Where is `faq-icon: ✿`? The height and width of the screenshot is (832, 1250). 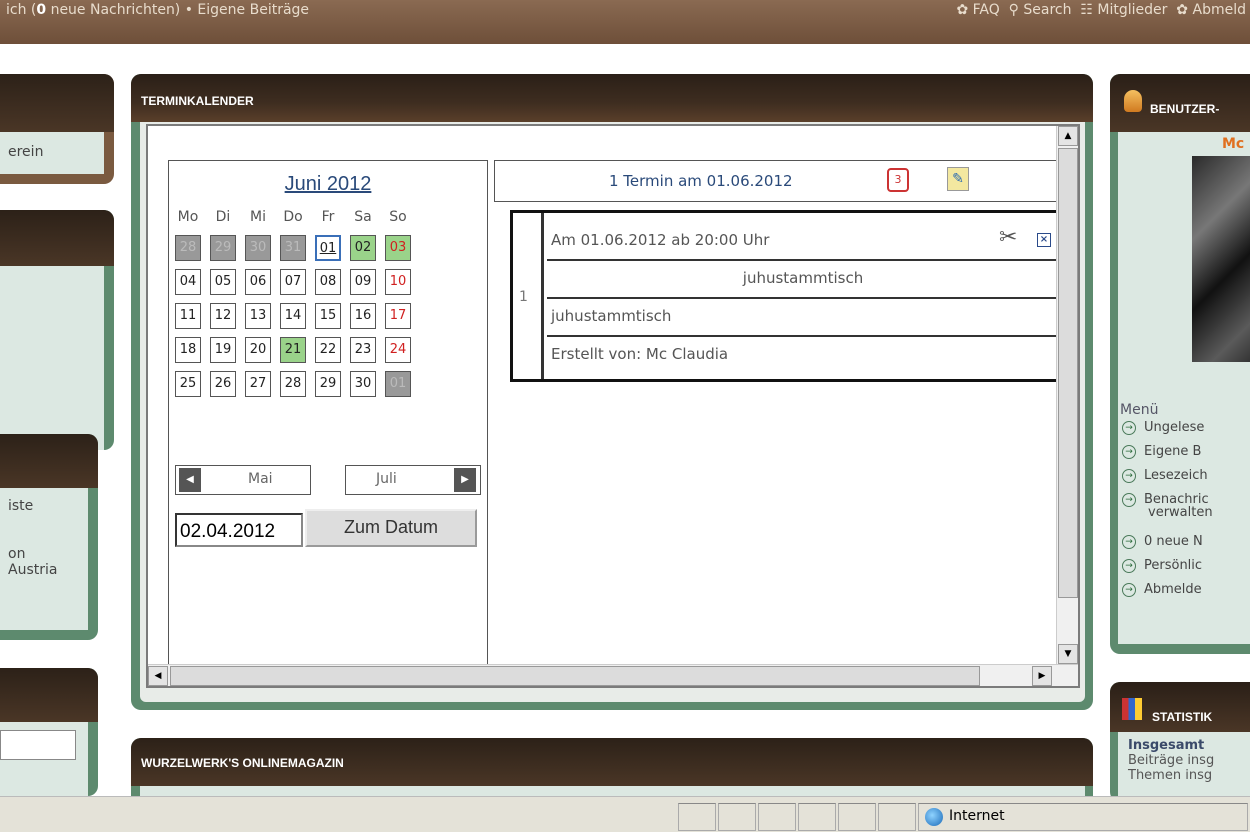
faq-icon: ✿ is located at coordinates (962, 10).